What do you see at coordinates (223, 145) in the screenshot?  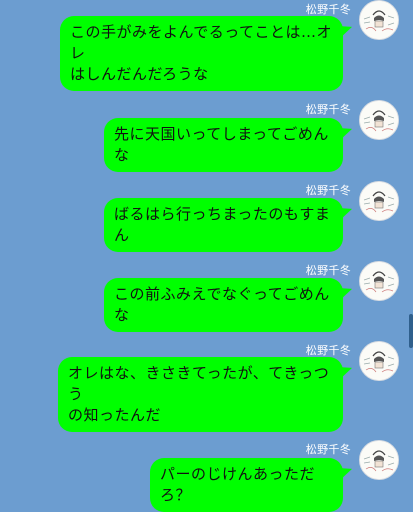 I see `message-bubble: 先に天国いってしまってごめんな` at bounding box center [223, 145].